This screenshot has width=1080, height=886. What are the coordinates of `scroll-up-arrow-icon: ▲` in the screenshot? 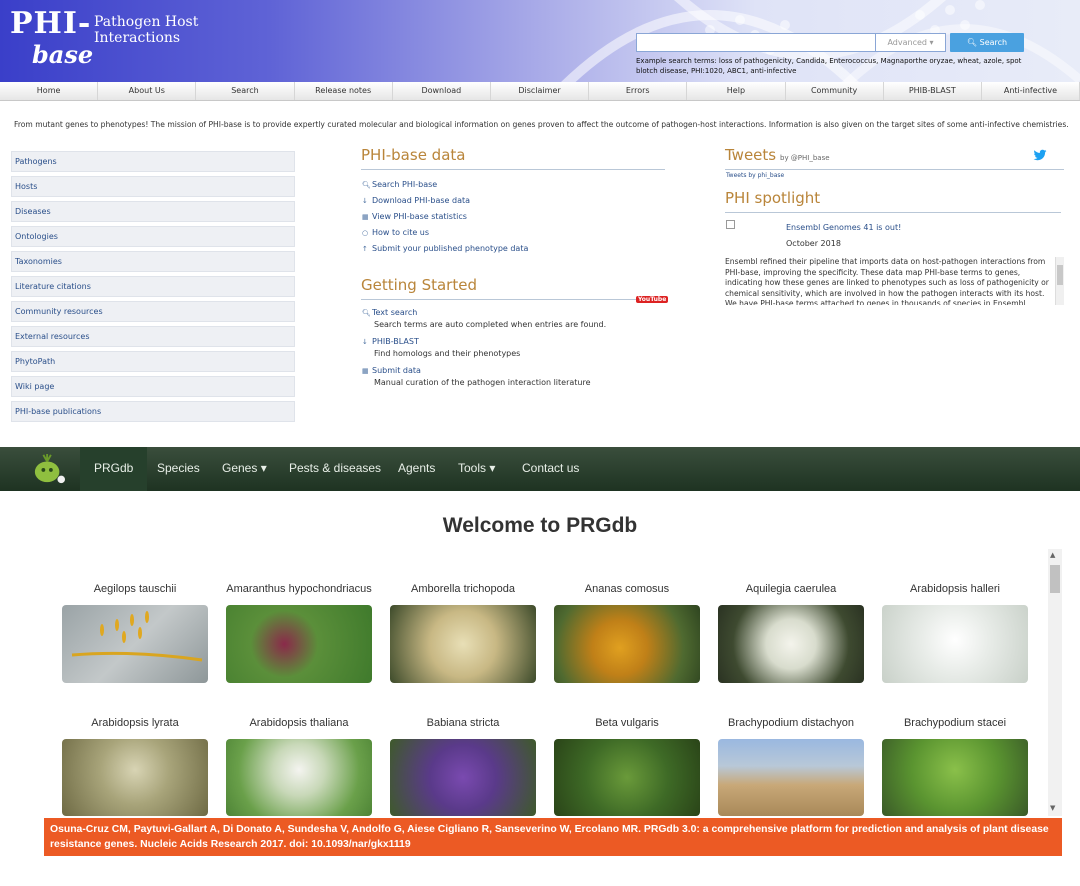 It's located at (1052, 555).